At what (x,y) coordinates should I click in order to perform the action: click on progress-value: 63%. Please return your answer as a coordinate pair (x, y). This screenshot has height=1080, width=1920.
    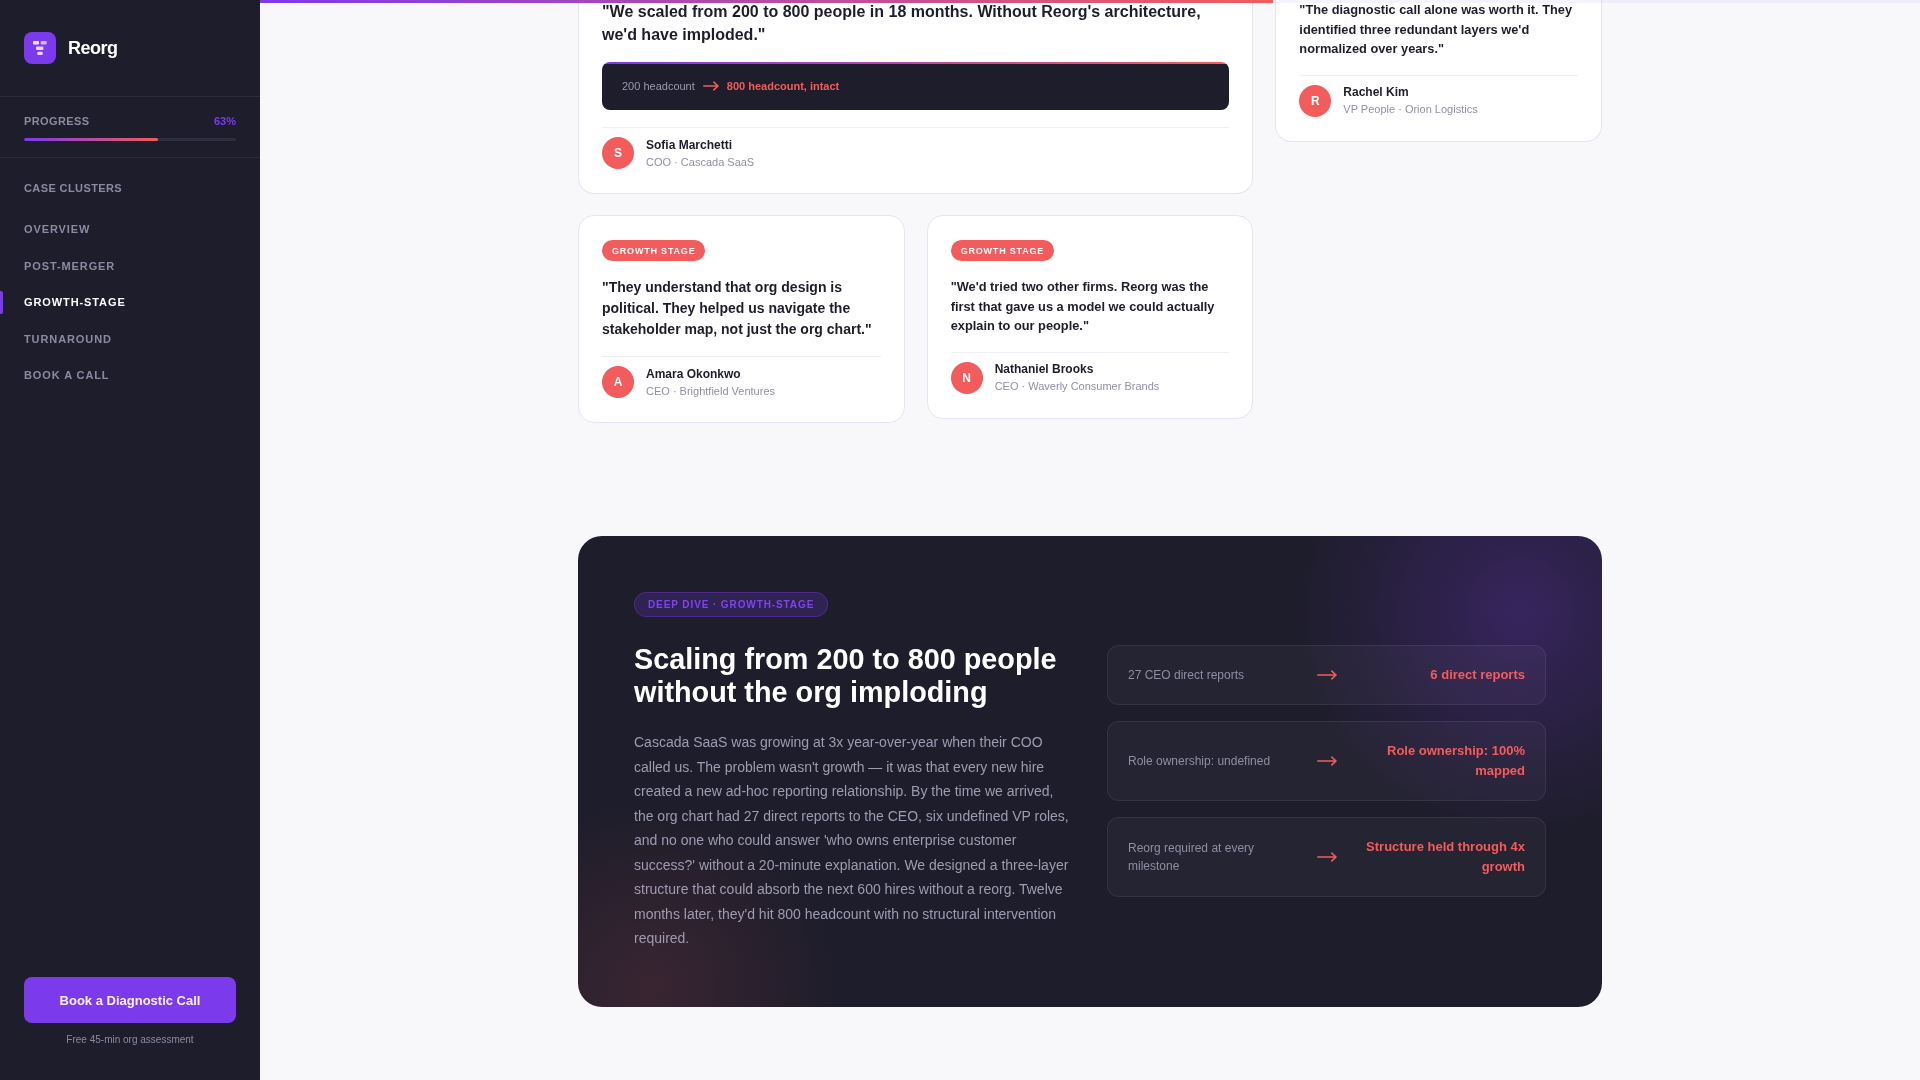
    Looking at the image, I should click on (224, 121).